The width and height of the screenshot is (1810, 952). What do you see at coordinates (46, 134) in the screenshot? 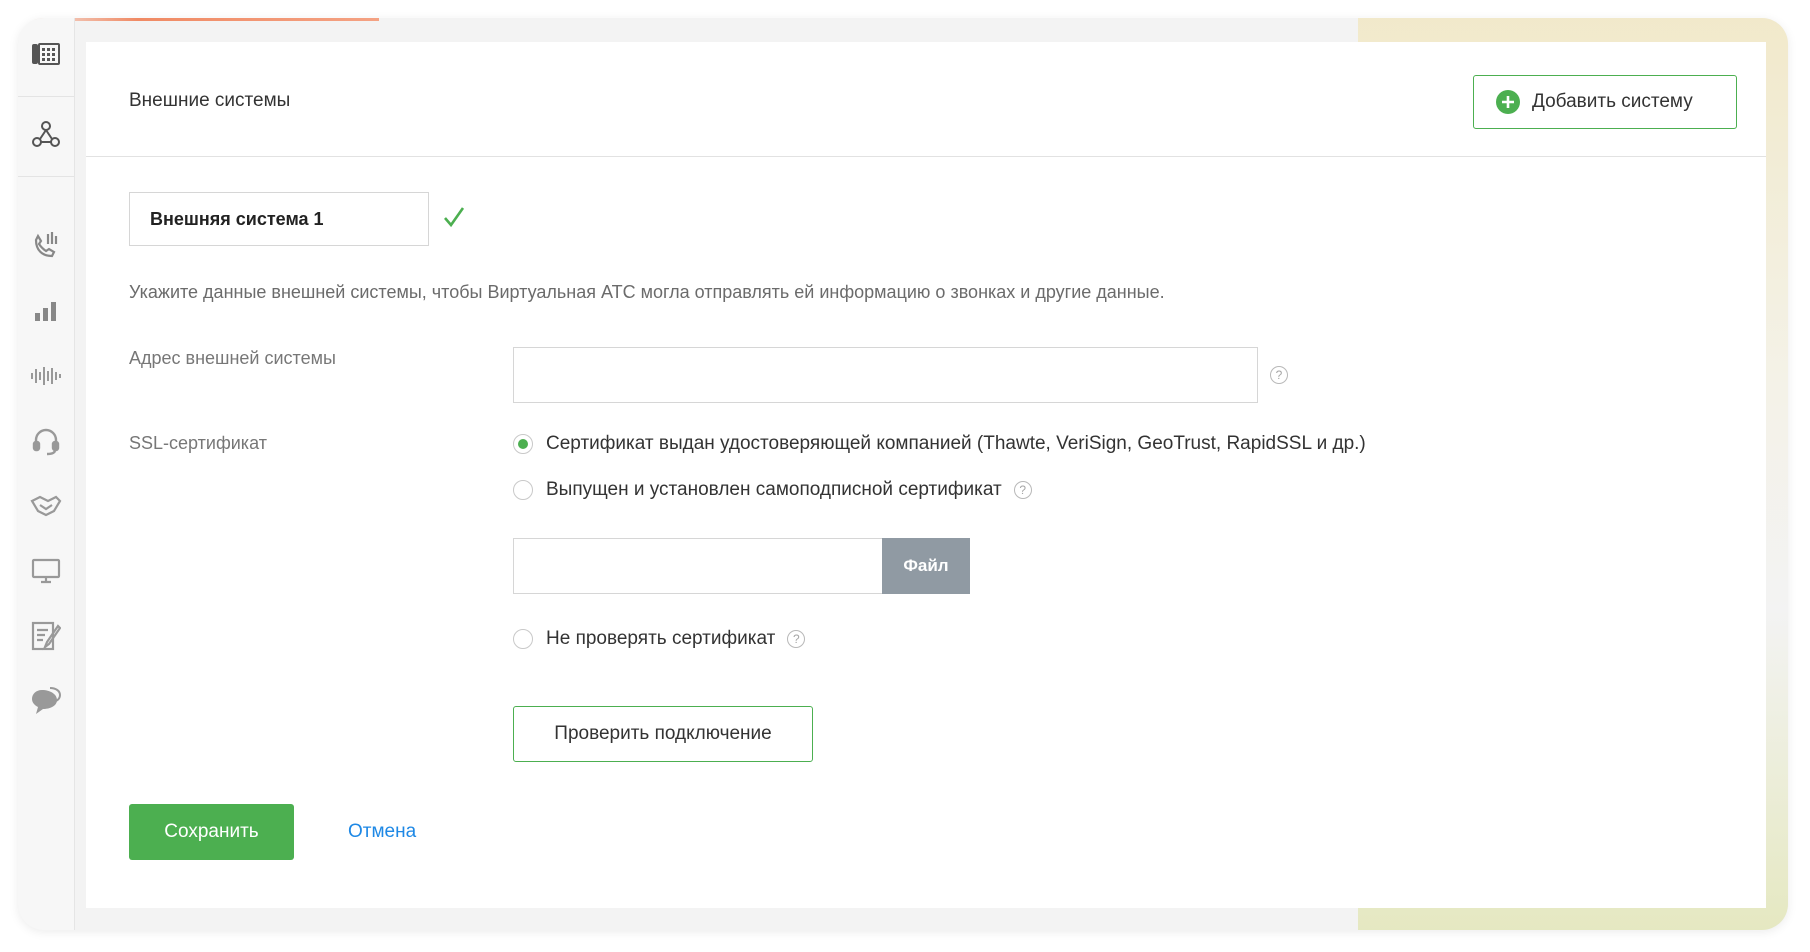
I see `webhook-icon` at bounding box center [46, 134].